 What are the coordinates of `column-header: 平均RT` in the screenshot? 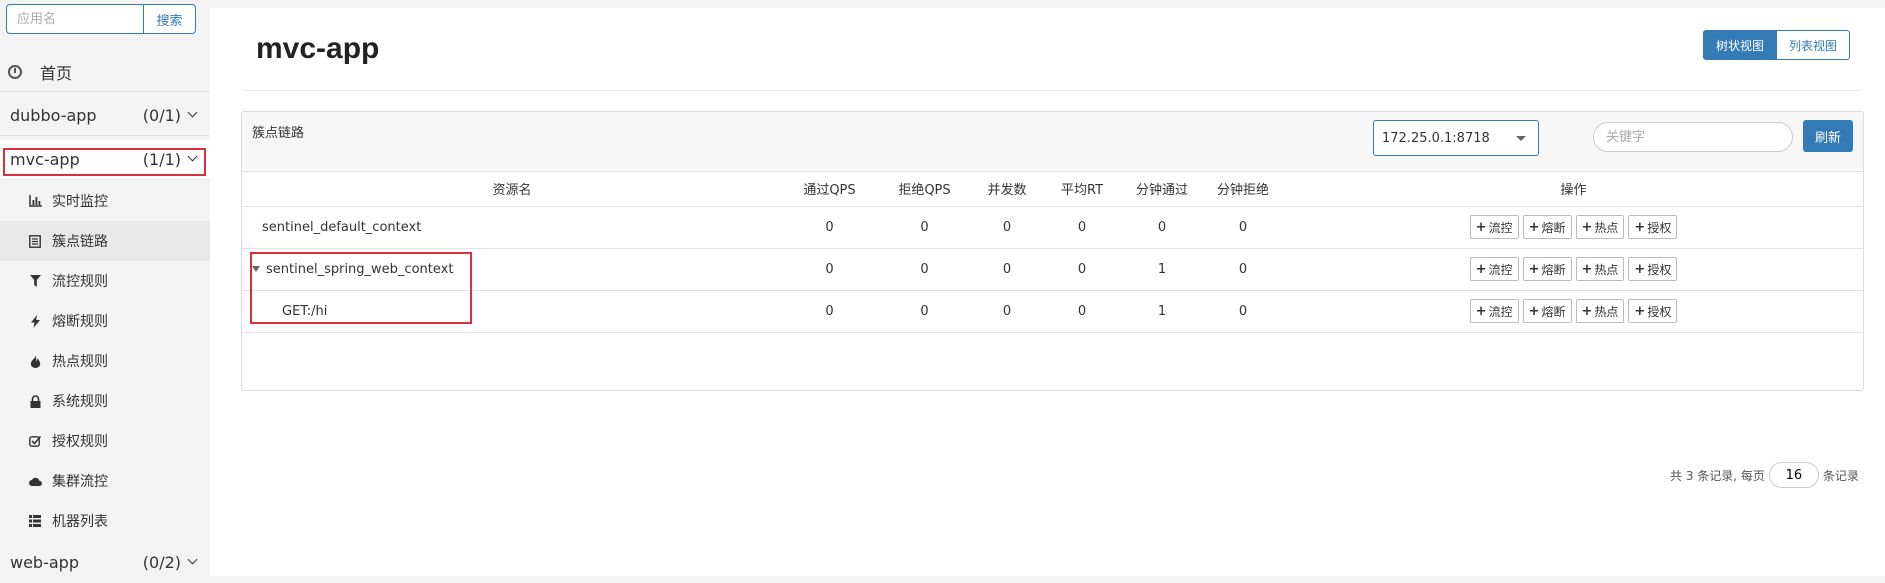 It's located at (1082, 189).